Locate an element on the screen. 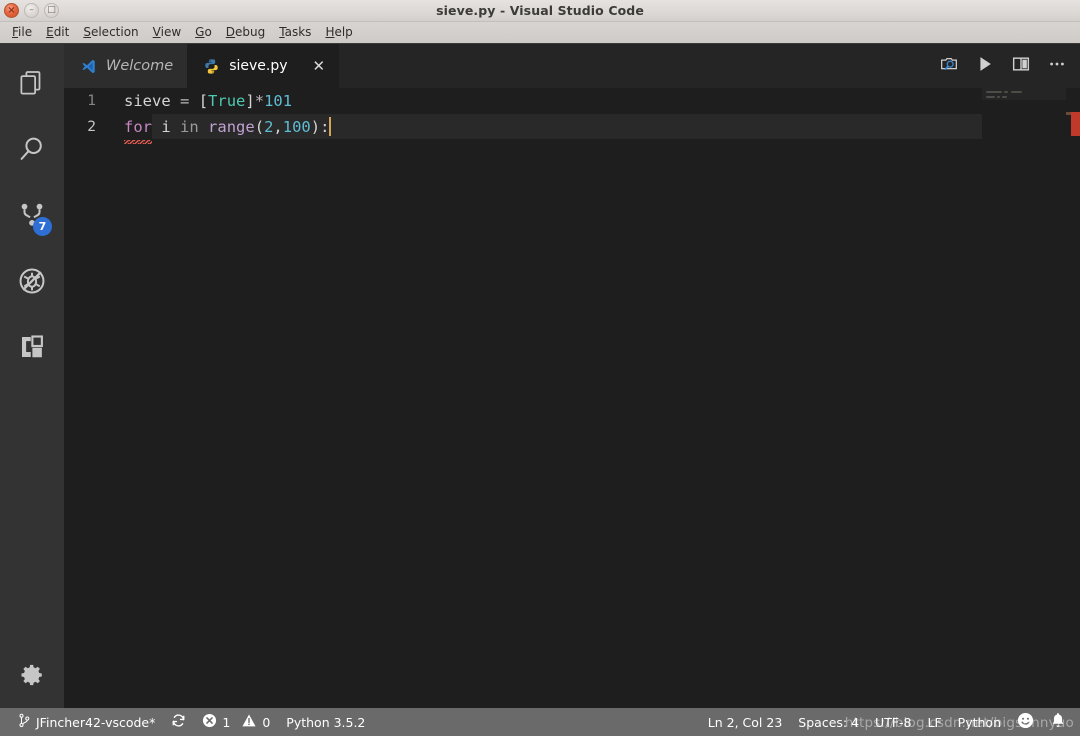  split-editor-icon is located at coordinates (1021, 66).